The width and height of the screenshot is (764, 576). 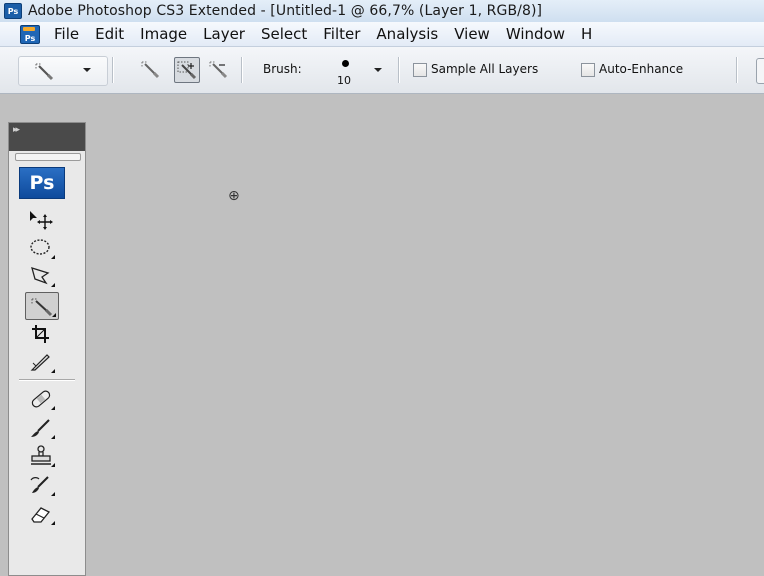 What do you see at coordinates (163, 34) in the screenshot?
I see `menu-image: Image` at bounding box center [163, 34].